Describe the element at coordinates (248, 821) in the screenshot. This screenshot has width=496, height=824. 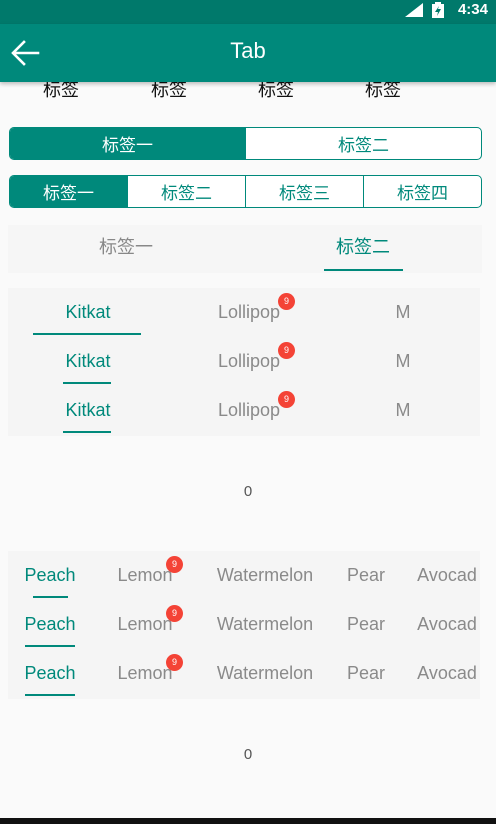
I see `system-nav-bar` at that location.